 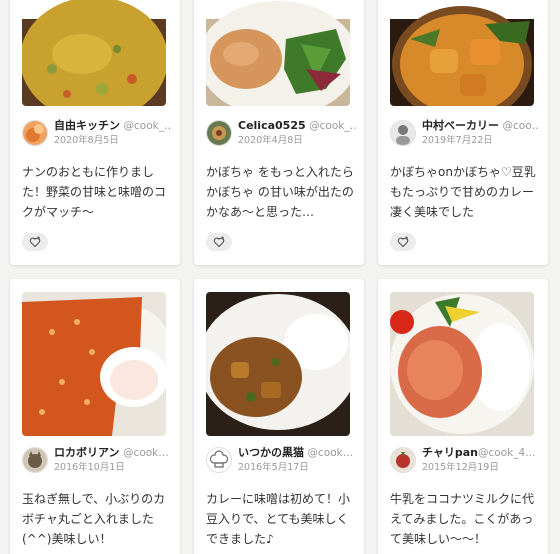 I want to click on snap-date: 2020年8月5日, so click(x=86, y=140).